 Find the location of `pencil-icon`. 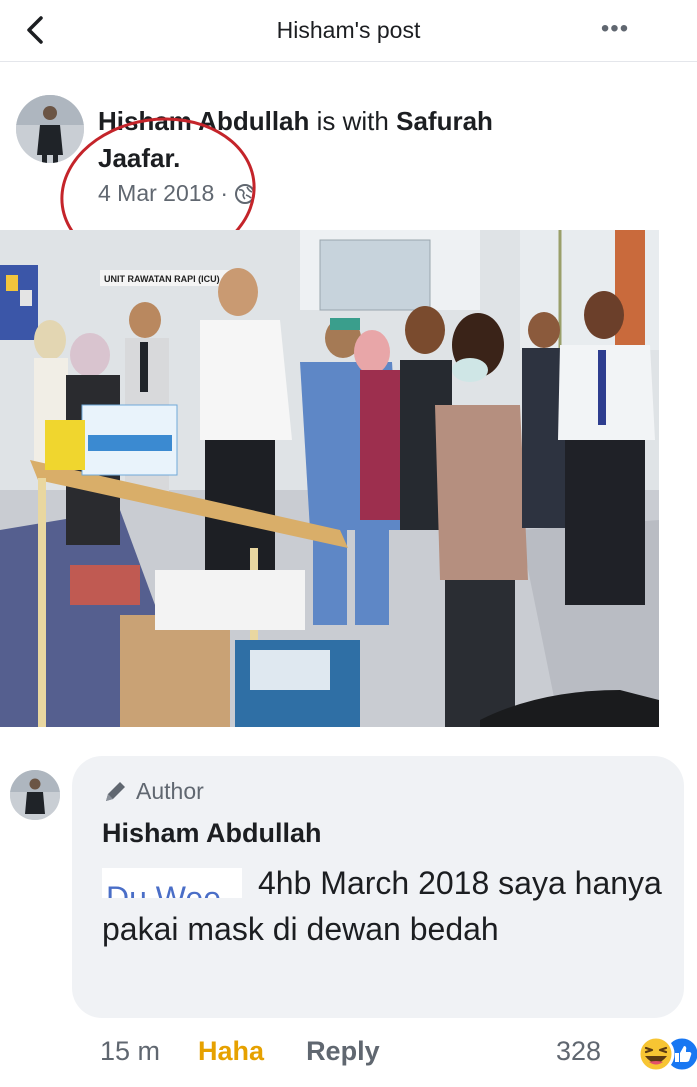

pencil-icon is located at coordinates (115, 791).